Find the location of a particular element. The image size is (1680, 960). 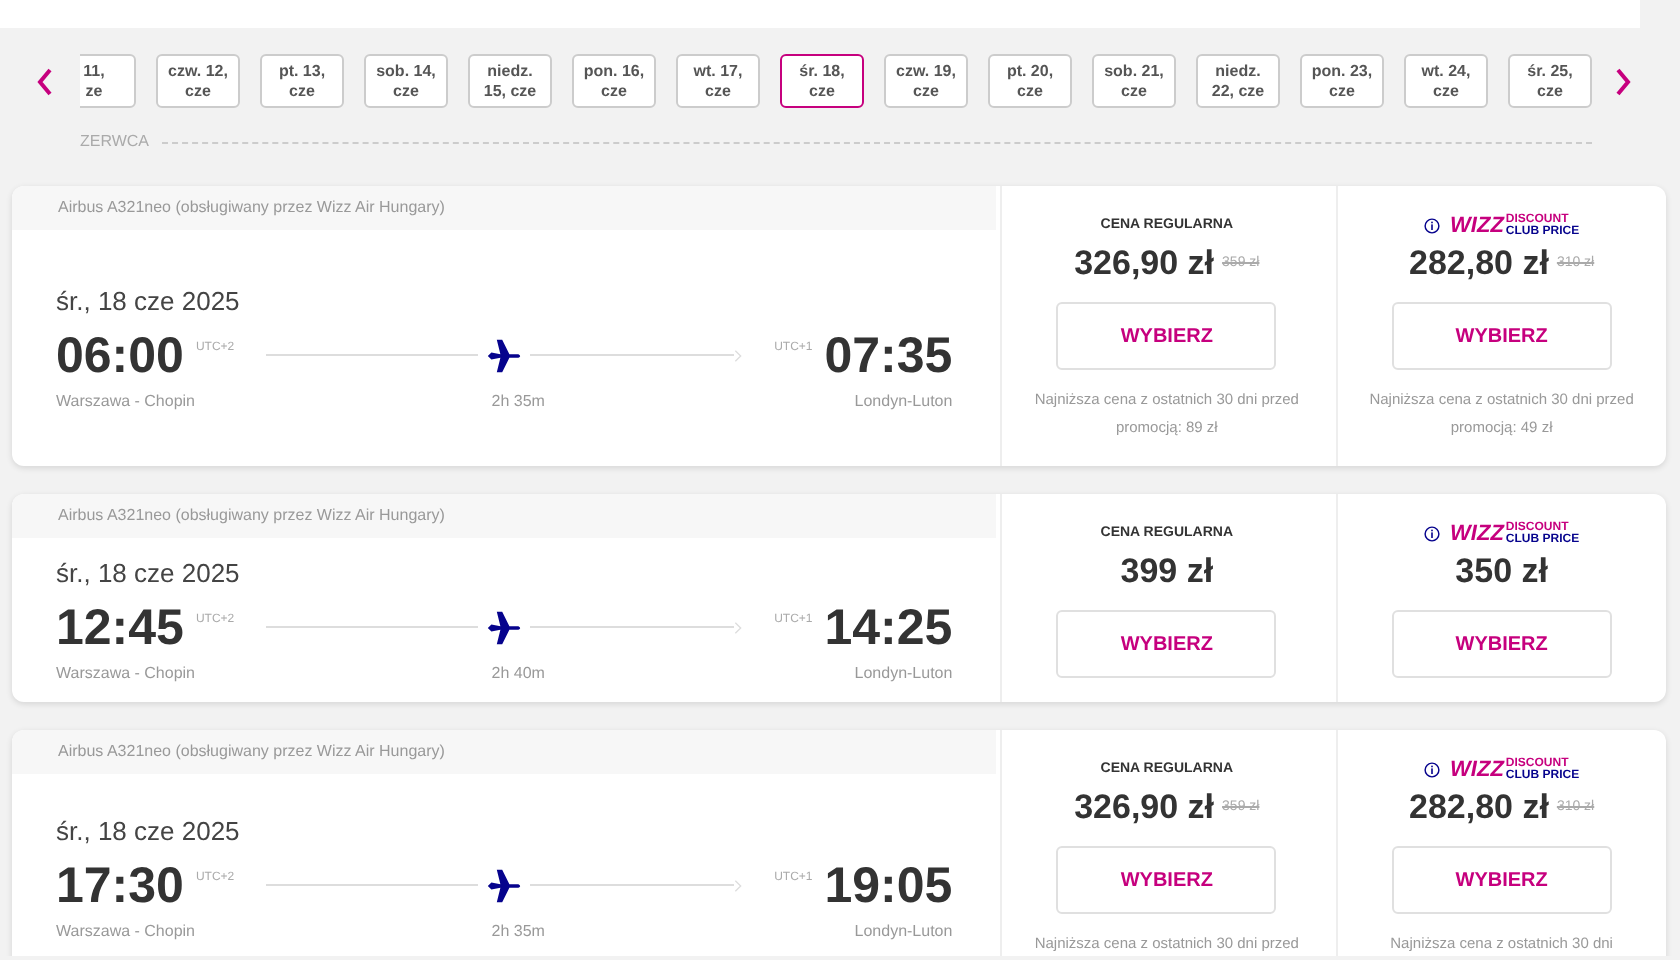

date-chip: wt. 17, cze is located at coordinates (718, 81).